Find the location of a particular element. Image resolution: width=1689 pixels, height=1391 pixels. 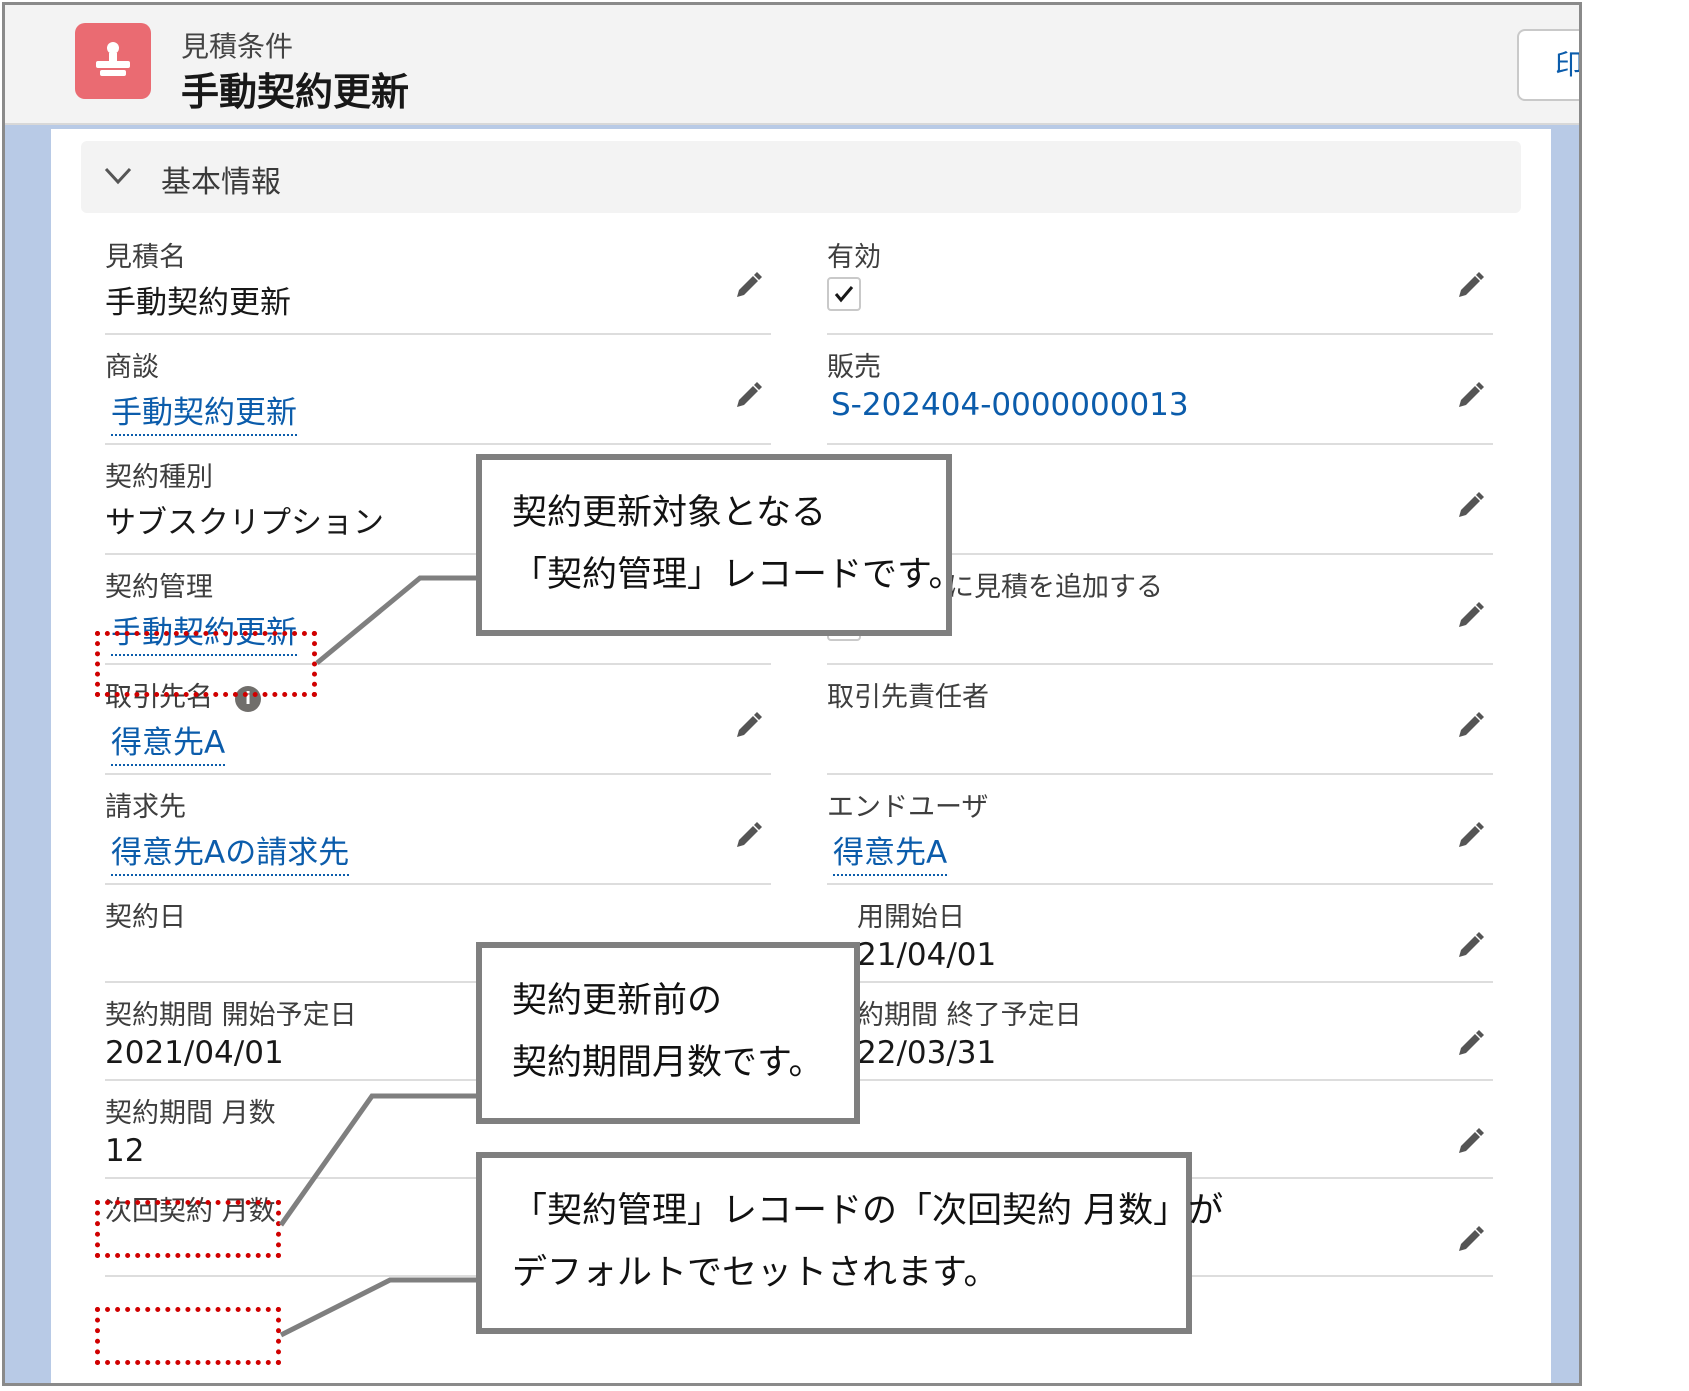

callout-line: 「契約管理」レコードです。 is located at coordinates (738, 575).